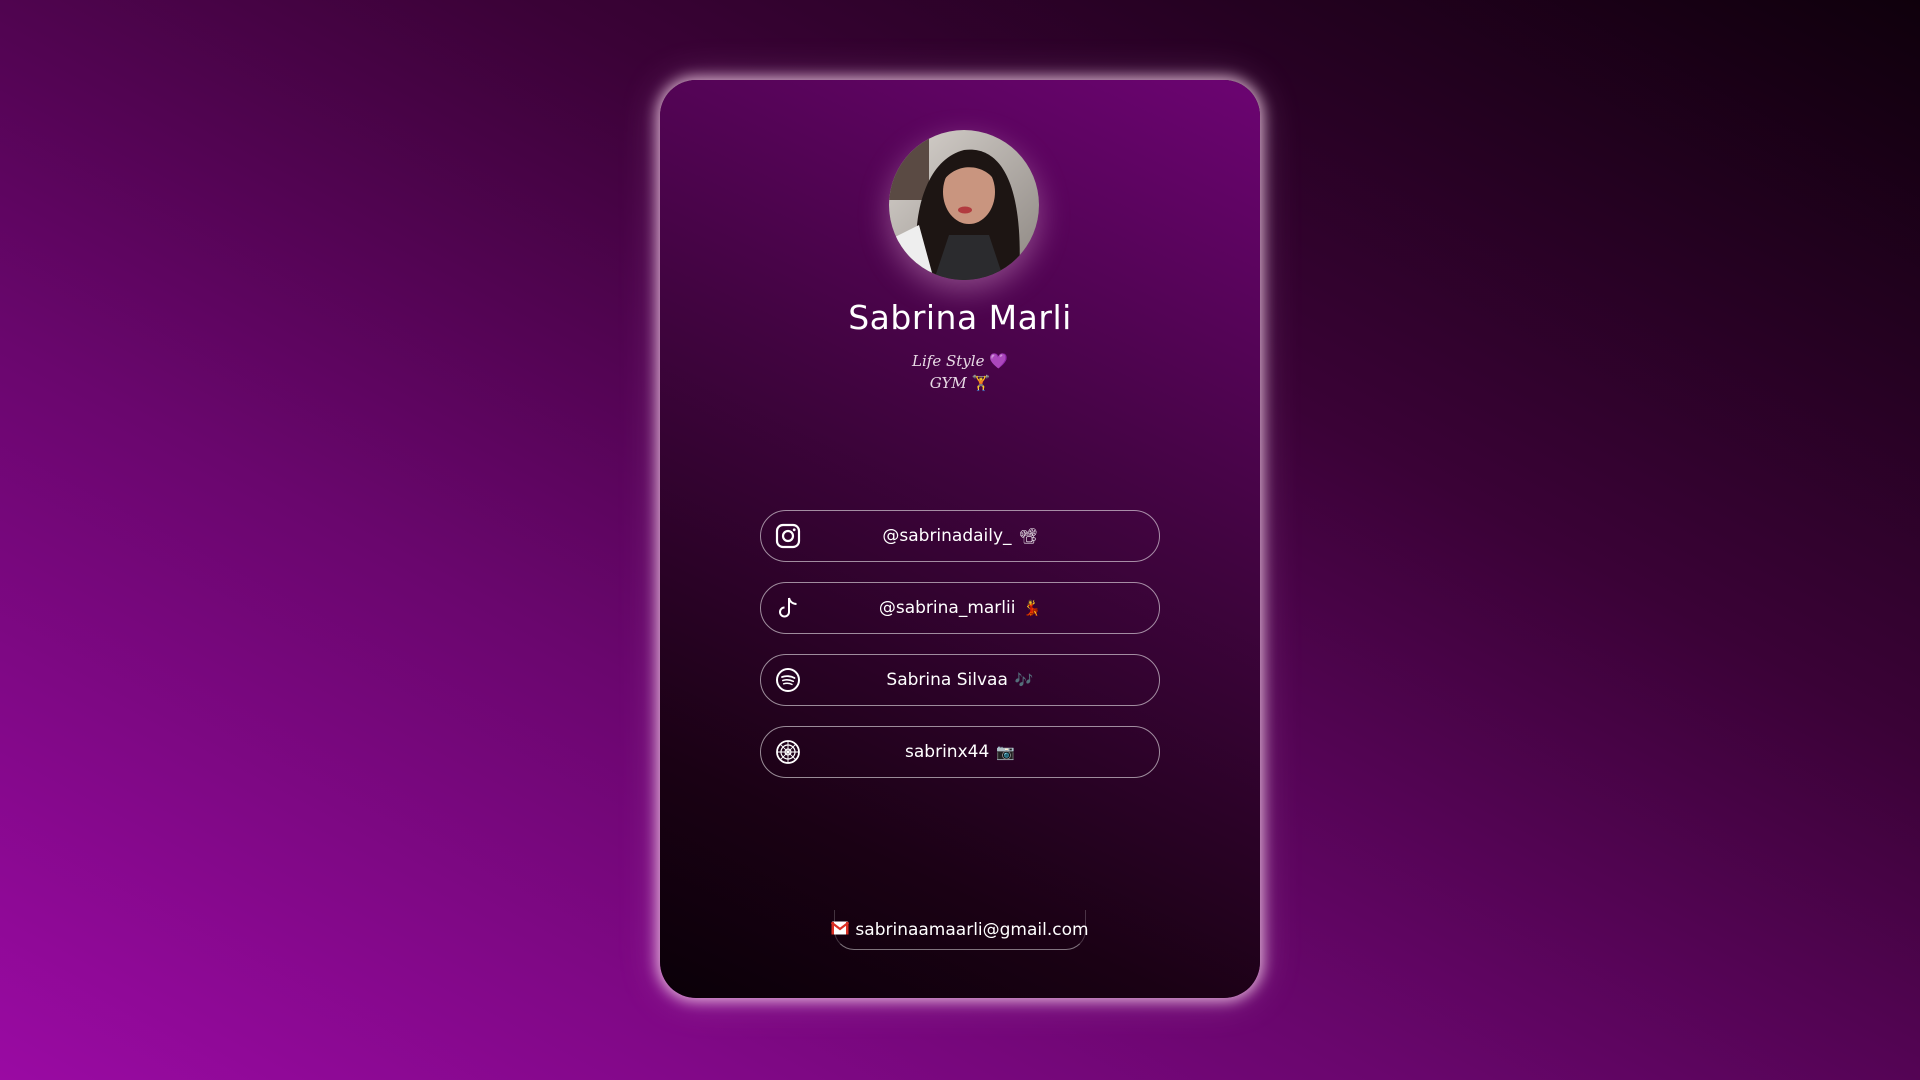 This screenshot has height=1080, width=1920. I want to click on email-link: sabrinaamaarli@gmail.com, so click(960, 930).